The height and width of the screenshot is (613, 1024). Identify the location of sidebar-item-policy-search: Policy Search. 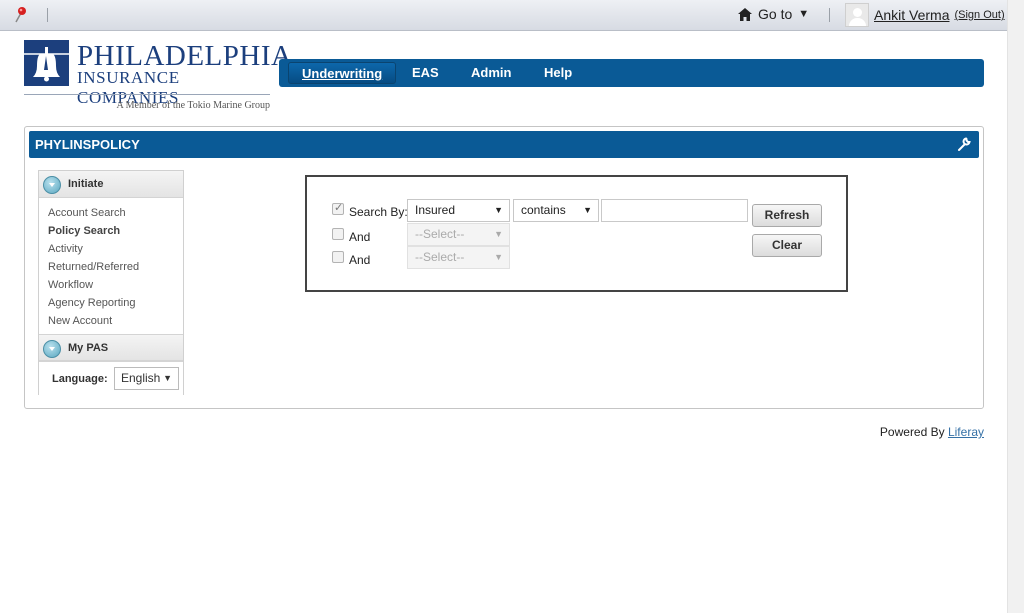
(111, 231).